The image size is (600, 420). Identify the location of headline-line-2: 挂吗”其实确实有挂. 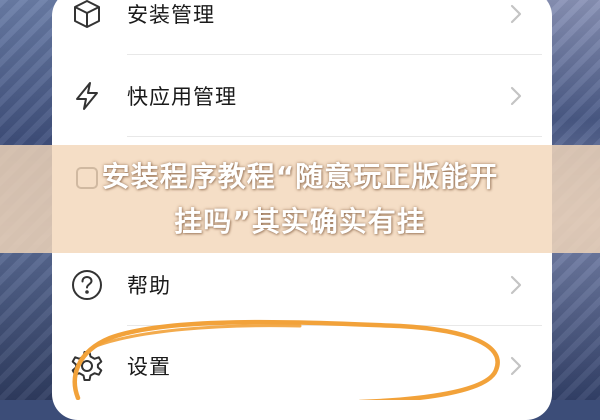
(300, 221).